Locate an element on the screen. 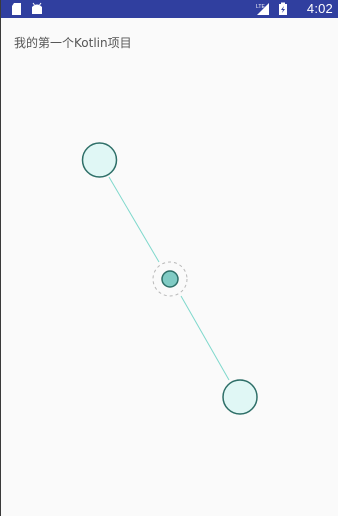 The image size is (338, 516). status-right-icons: LTE is located at coordinates (271, 8).